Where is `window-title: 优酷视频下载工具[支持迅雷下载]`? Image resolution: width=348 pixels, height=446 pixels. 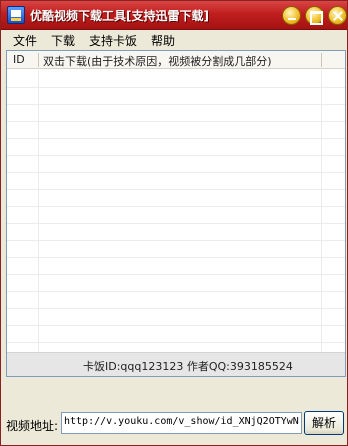
window-title: 优酷视频下载工具[支持迅雷下载] is located at coordinates (119, 16).